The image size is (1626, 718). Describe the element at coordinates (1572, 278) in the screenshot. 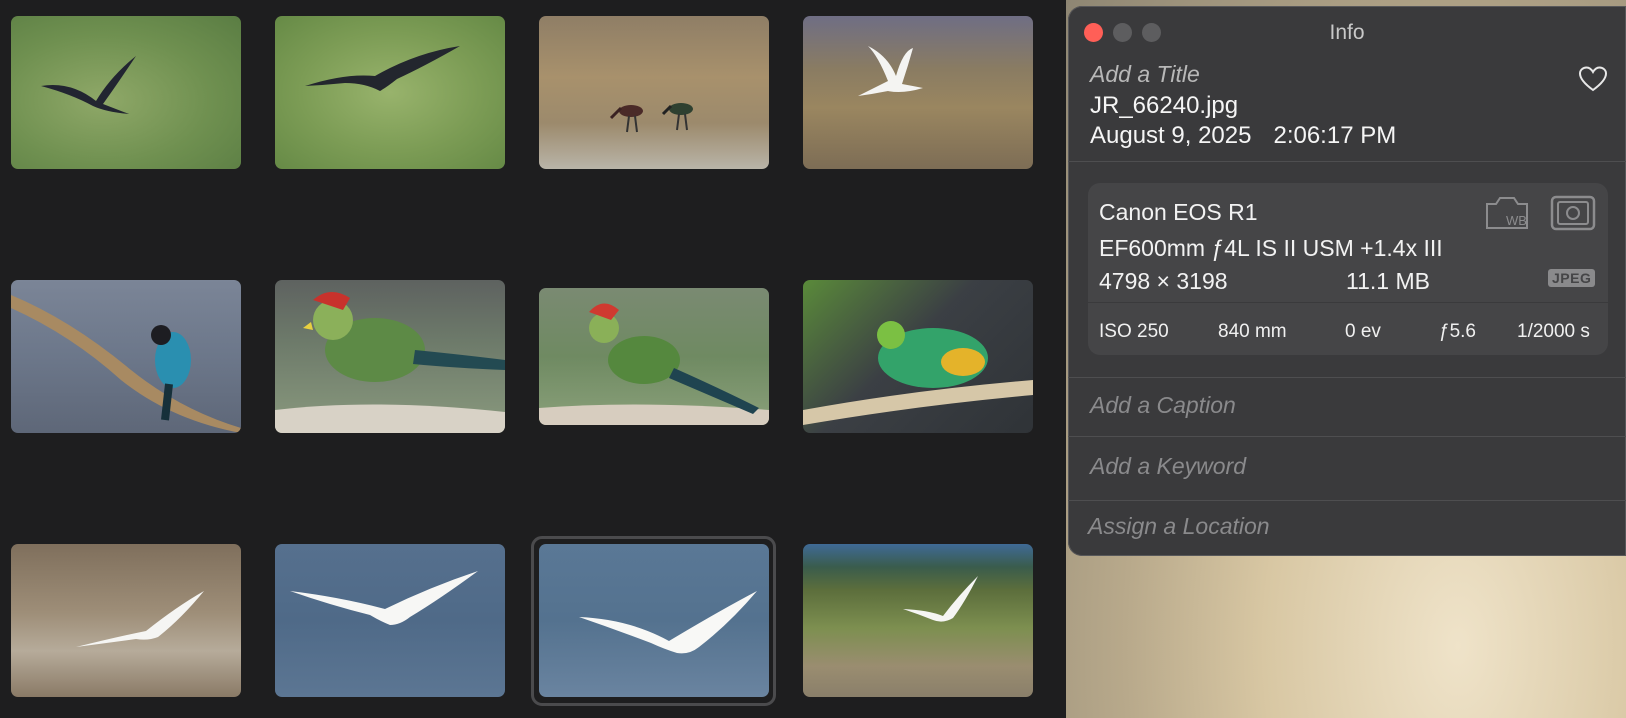

I see `file-format-badge: JPEG` at that location.